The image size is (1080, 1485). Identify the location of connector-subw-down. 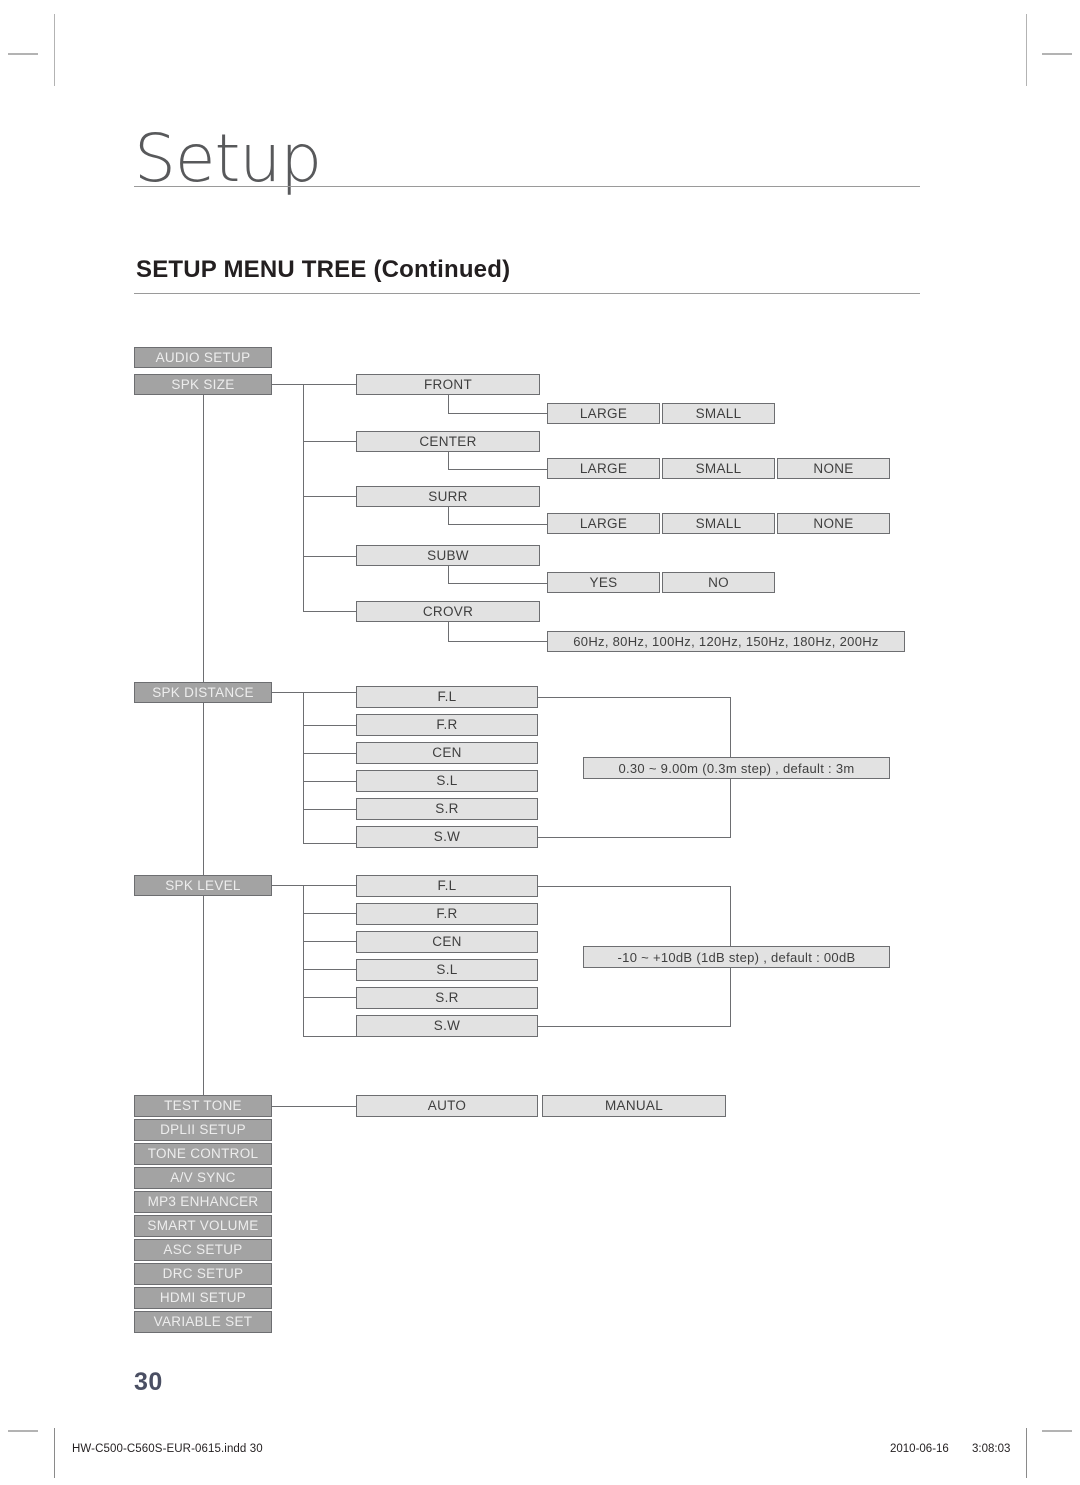
(448, 574).